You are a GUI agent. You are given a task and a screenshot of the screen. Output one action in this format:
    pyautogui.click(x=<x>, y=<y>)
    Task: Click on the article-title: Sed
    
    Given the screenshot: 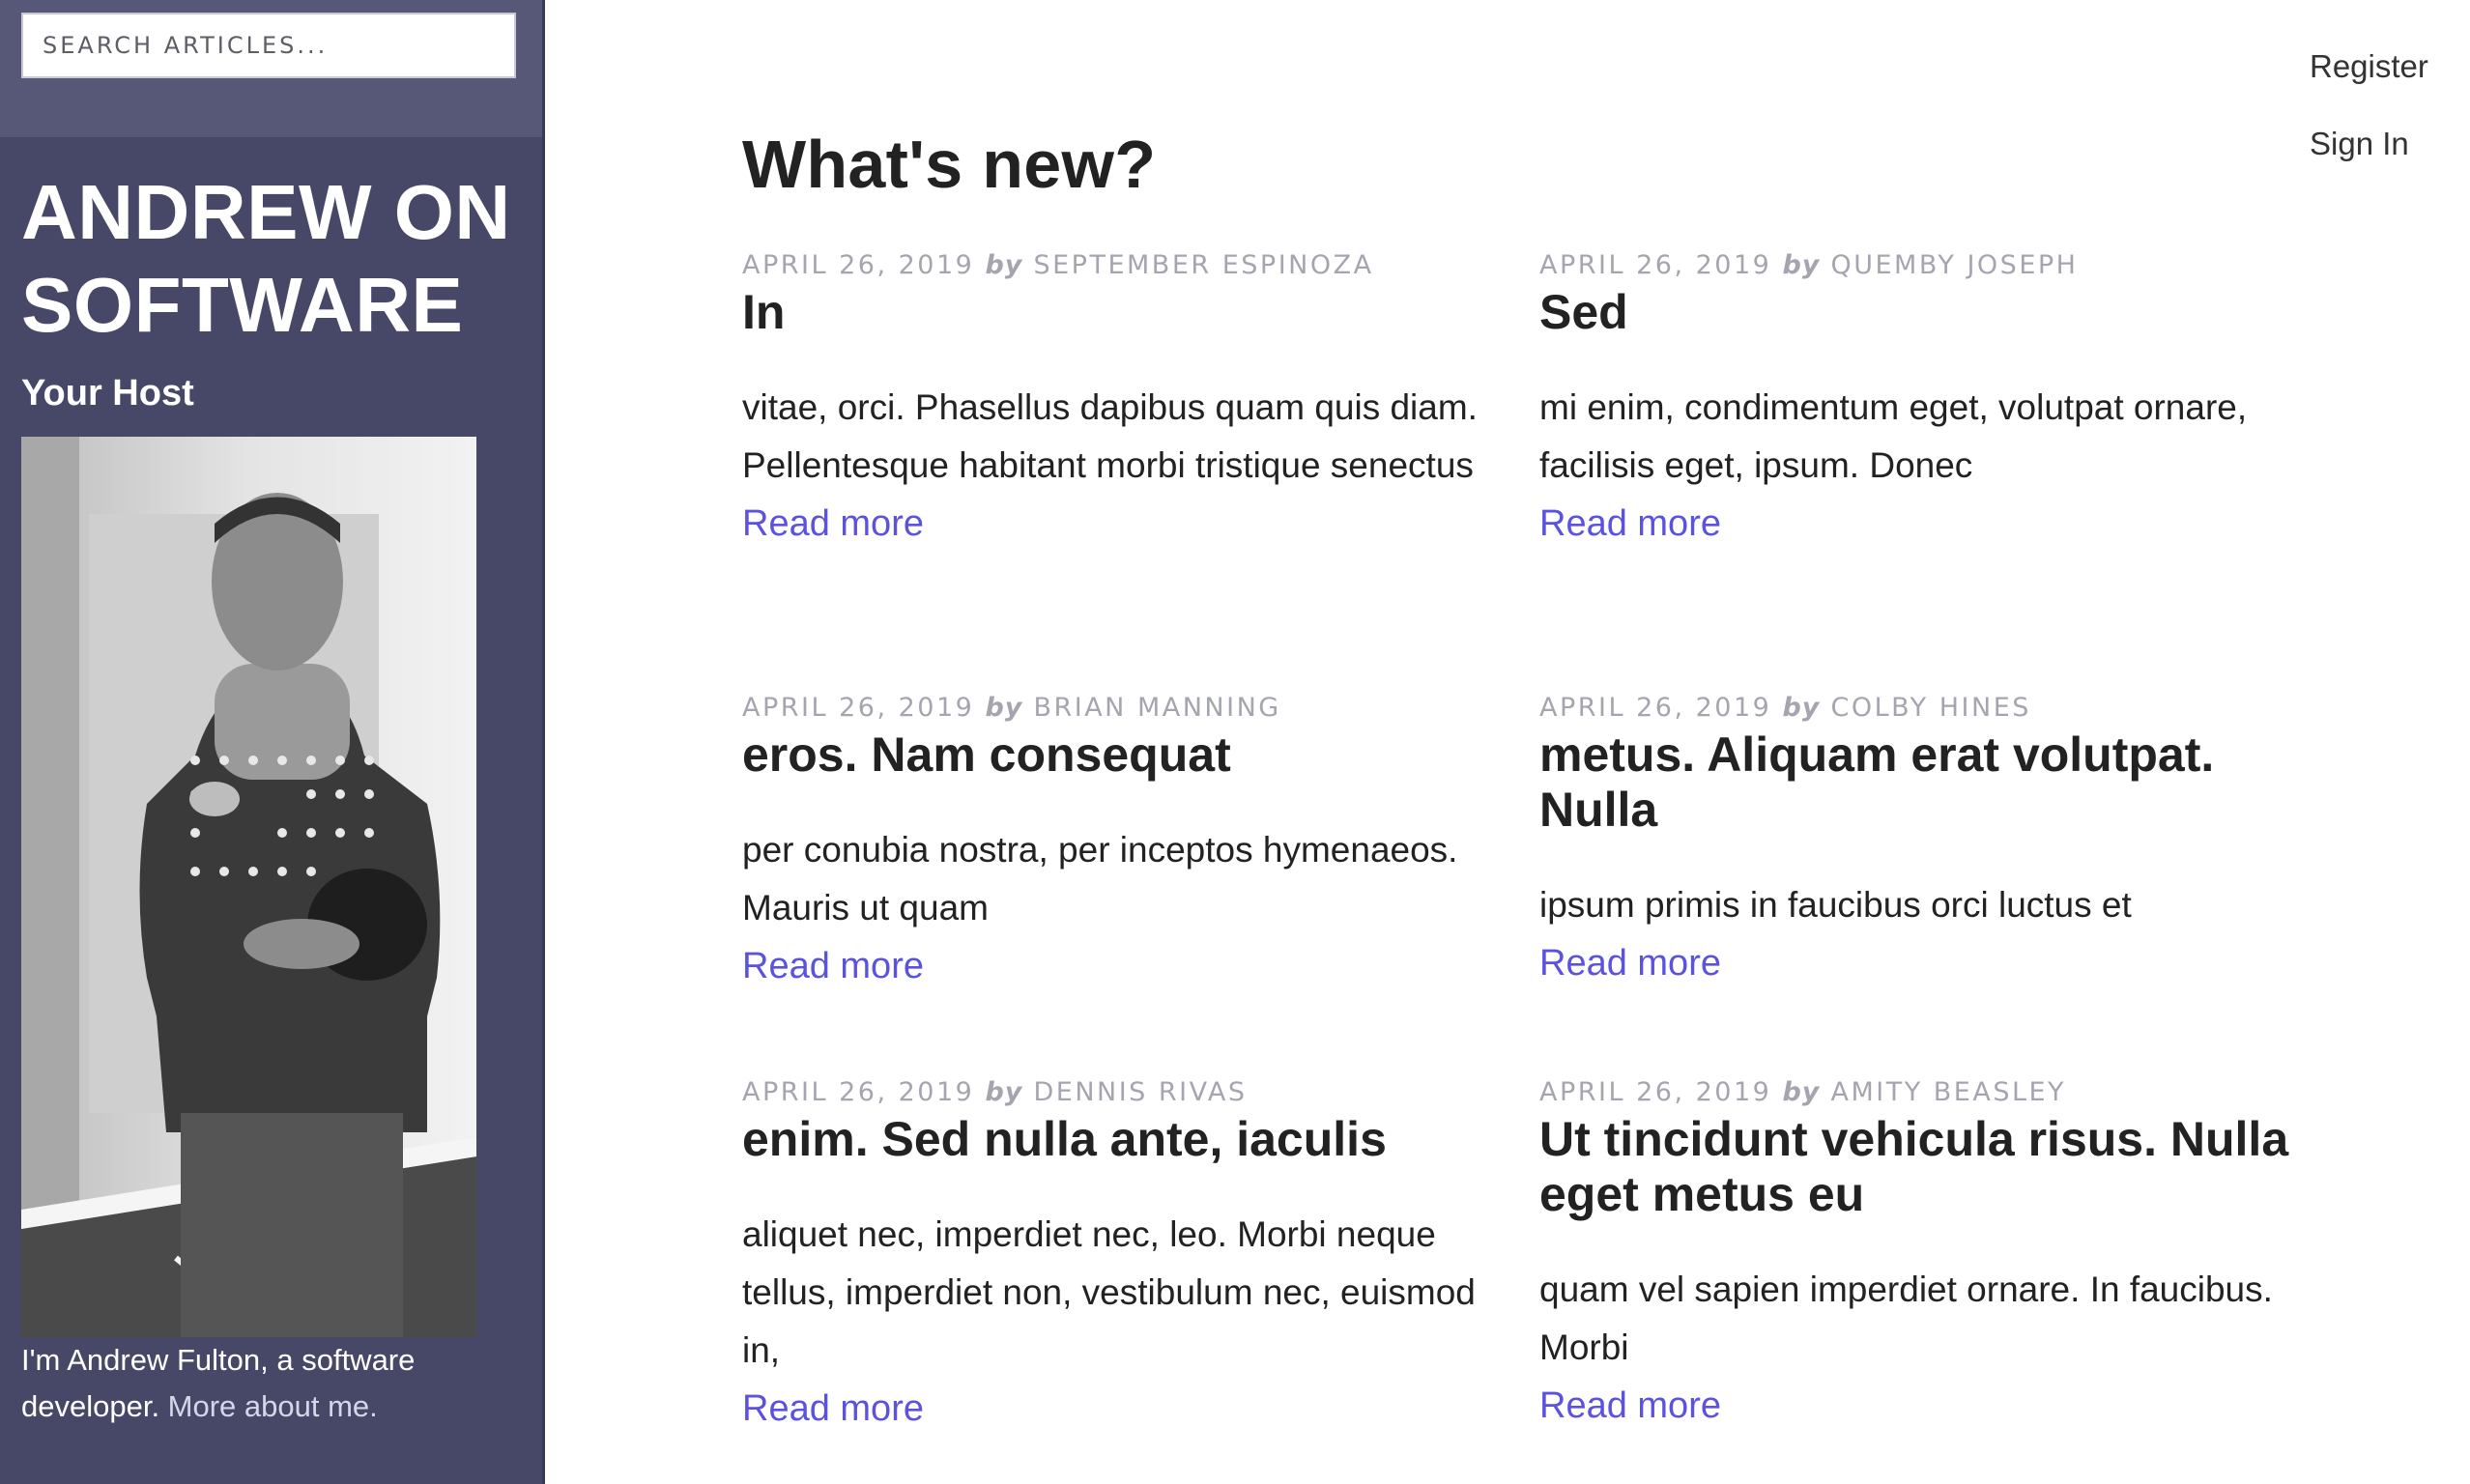 What is the action you would take?
    pyautogui.click(x=1916, y=313)
    